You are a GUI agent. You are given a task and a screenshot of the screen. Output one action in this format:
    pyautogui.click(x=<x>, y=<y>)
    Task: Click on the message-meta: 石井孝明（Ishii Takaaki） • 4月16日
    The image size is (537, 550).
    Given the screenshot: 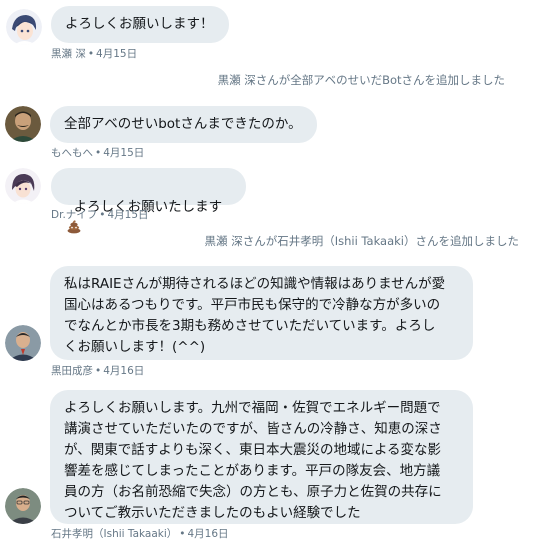 What is the action you would take?
    pyautogui.click(x=140, y=533)
    